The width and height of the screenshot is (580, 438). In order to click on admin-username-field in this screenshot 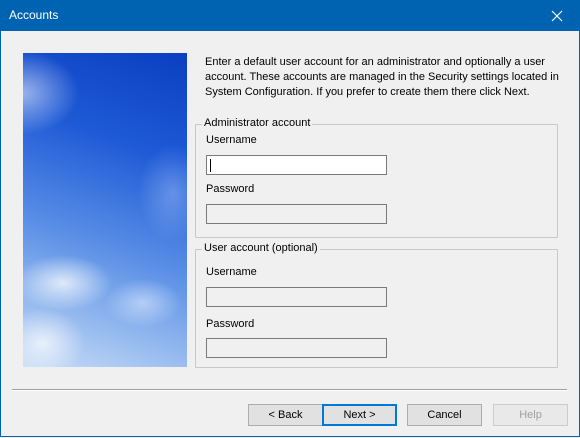, I will do `click(296, 165)`.